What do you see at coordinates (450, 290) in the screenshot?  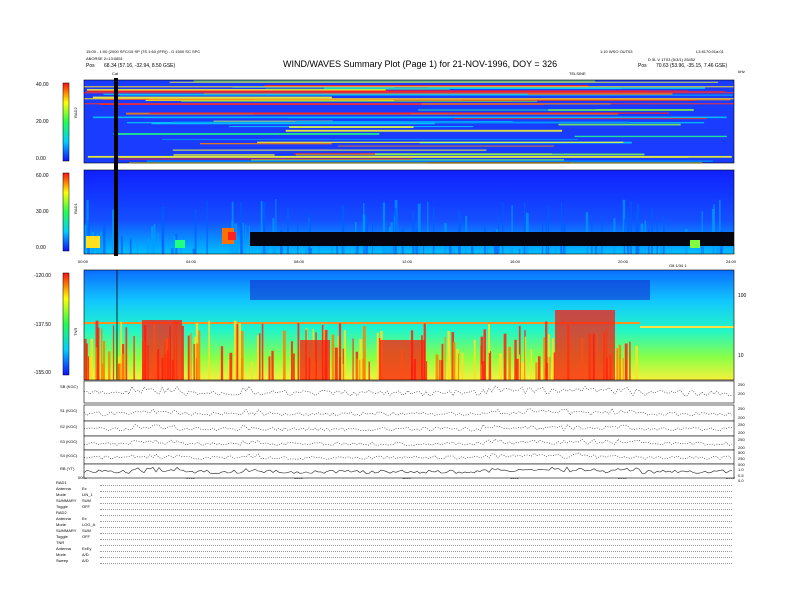 I see `tnr-dark-band` at bounding box center [450, 290].